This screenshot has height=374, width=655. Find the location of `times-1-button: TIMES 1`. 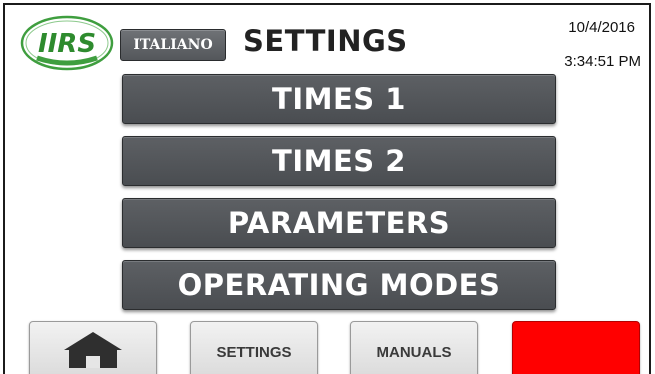

times-1-button: TIMES 1 is located at coordinates (339, 99).